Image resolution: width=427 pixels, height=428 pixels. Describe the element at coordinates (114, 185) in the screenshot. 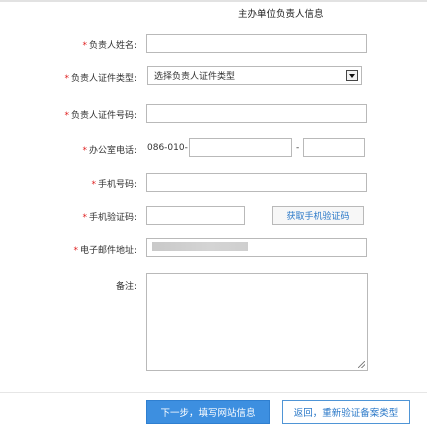

I see `mobile-label: * 手机号码:` at that location.